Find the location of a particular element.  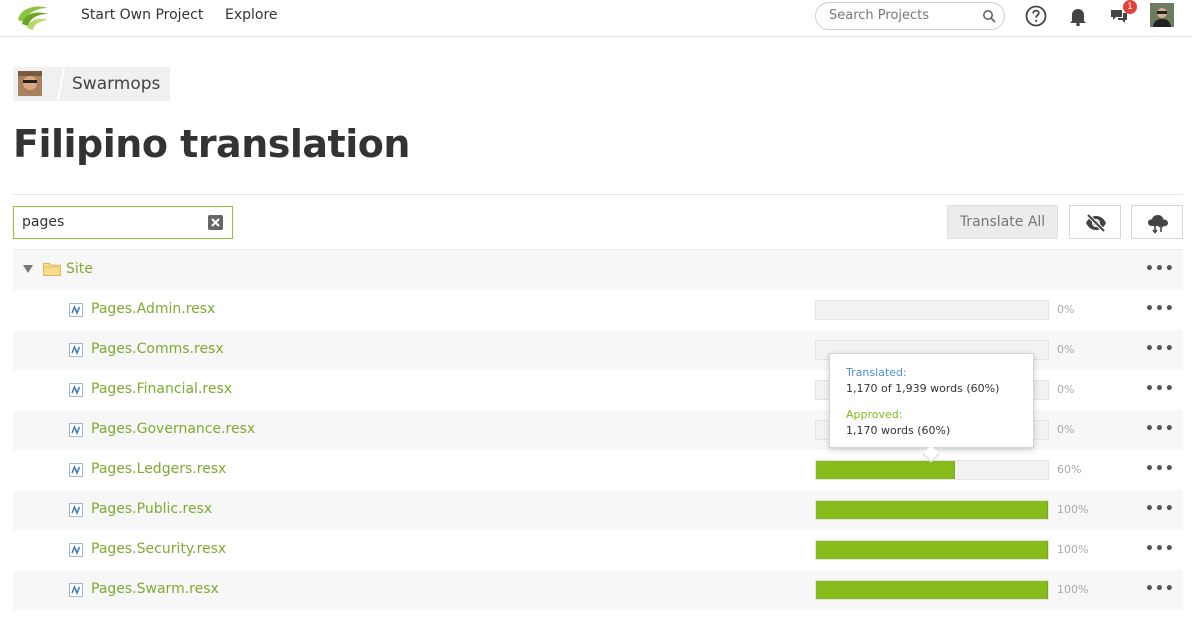

cloud-sync-icon is located at coordinates (1158, 224).